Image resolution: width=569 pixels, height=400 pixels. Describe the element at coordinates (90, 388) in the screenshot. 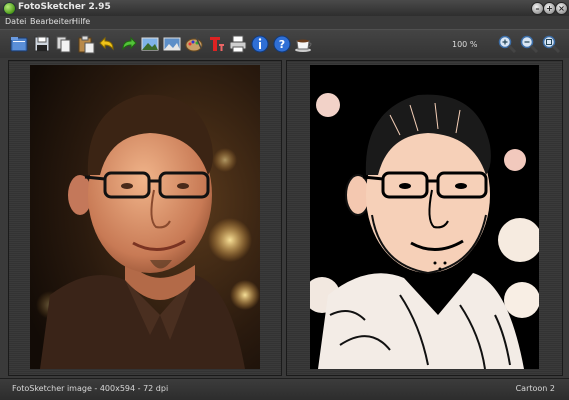

I see `image-info: FotoSketcher image - 400x594 - 72 dpi` at that location.